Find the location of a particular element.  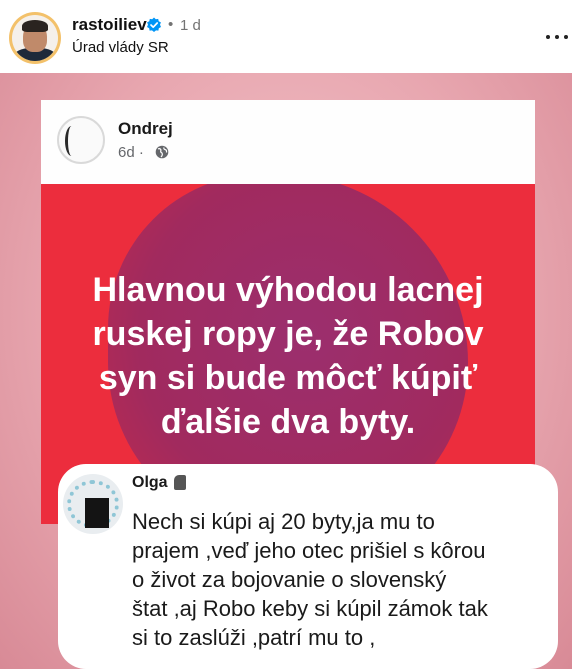

avatar-photo is located at coordinates (35, 38).